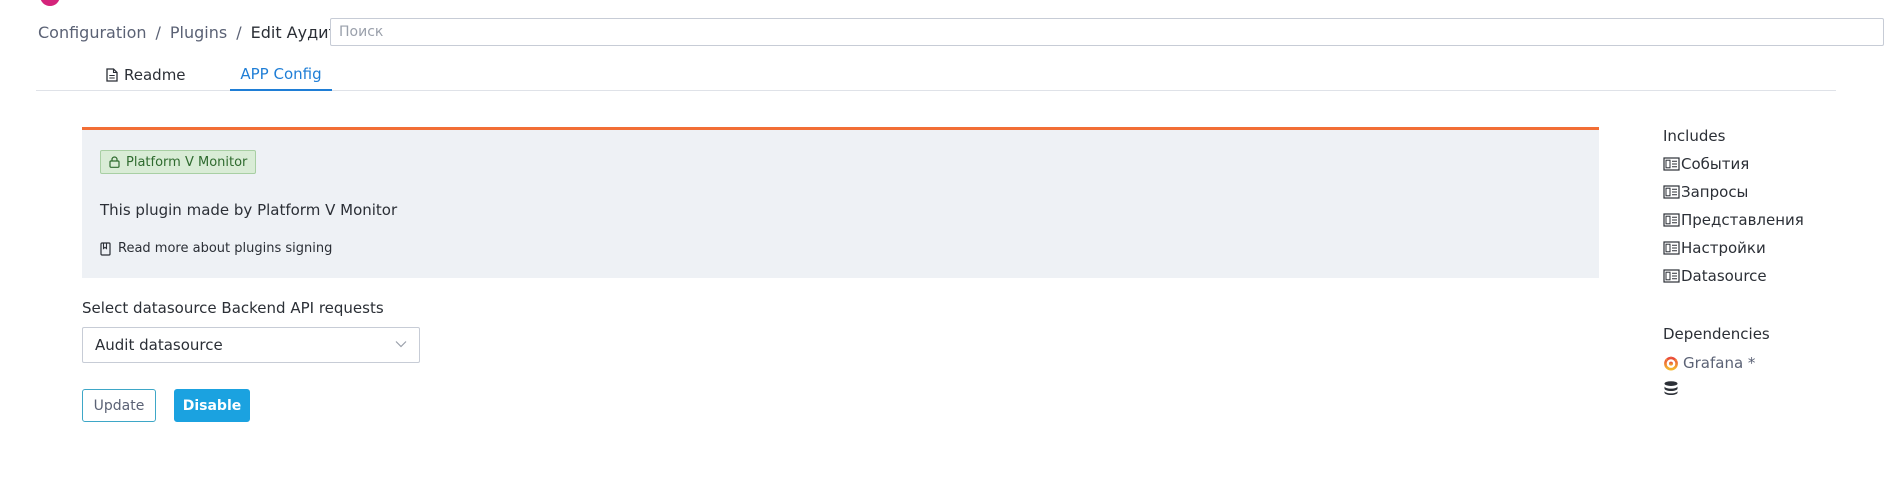  I want to click on breadcrumb-current: Edit Аудит, so click(294, 32).